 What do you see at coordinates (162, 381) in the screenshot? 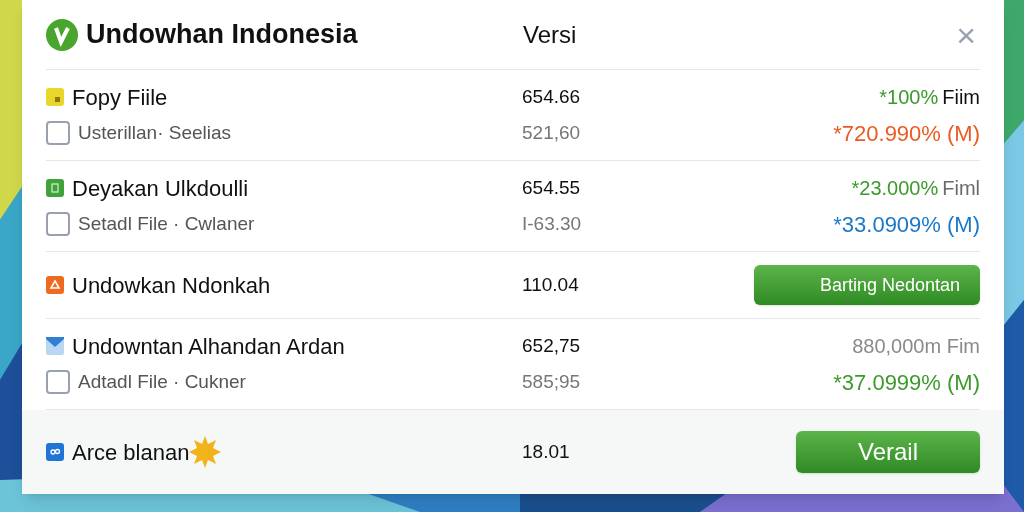
I see `item-detail: Adtadl File · Cukner` at bounding box center [162, 381].